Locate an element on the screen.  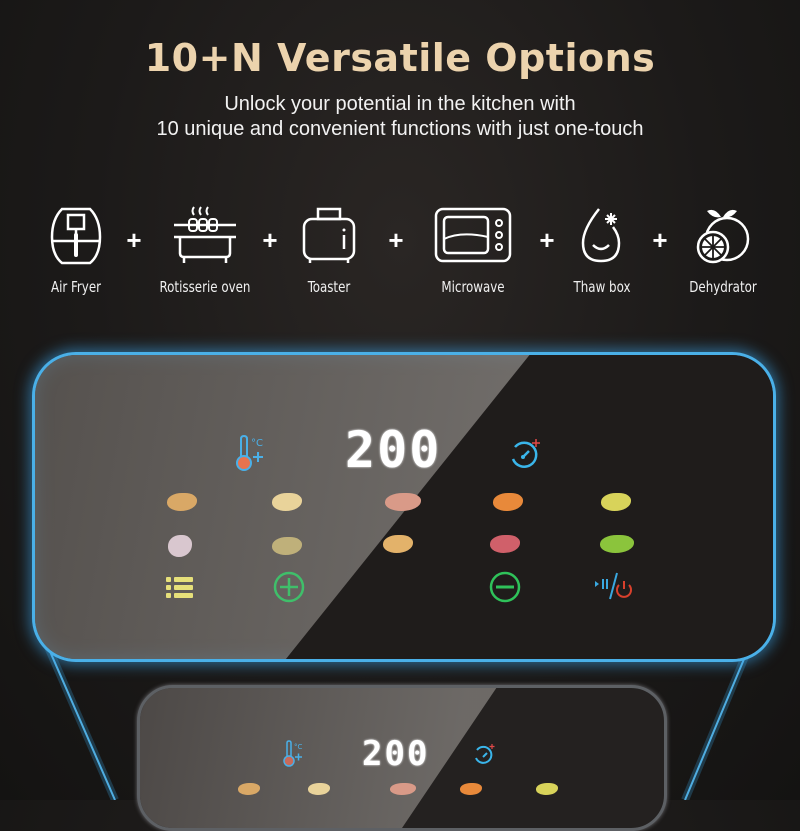
secondary-control-panel: °C 200 is located at coordinates (402, 758).